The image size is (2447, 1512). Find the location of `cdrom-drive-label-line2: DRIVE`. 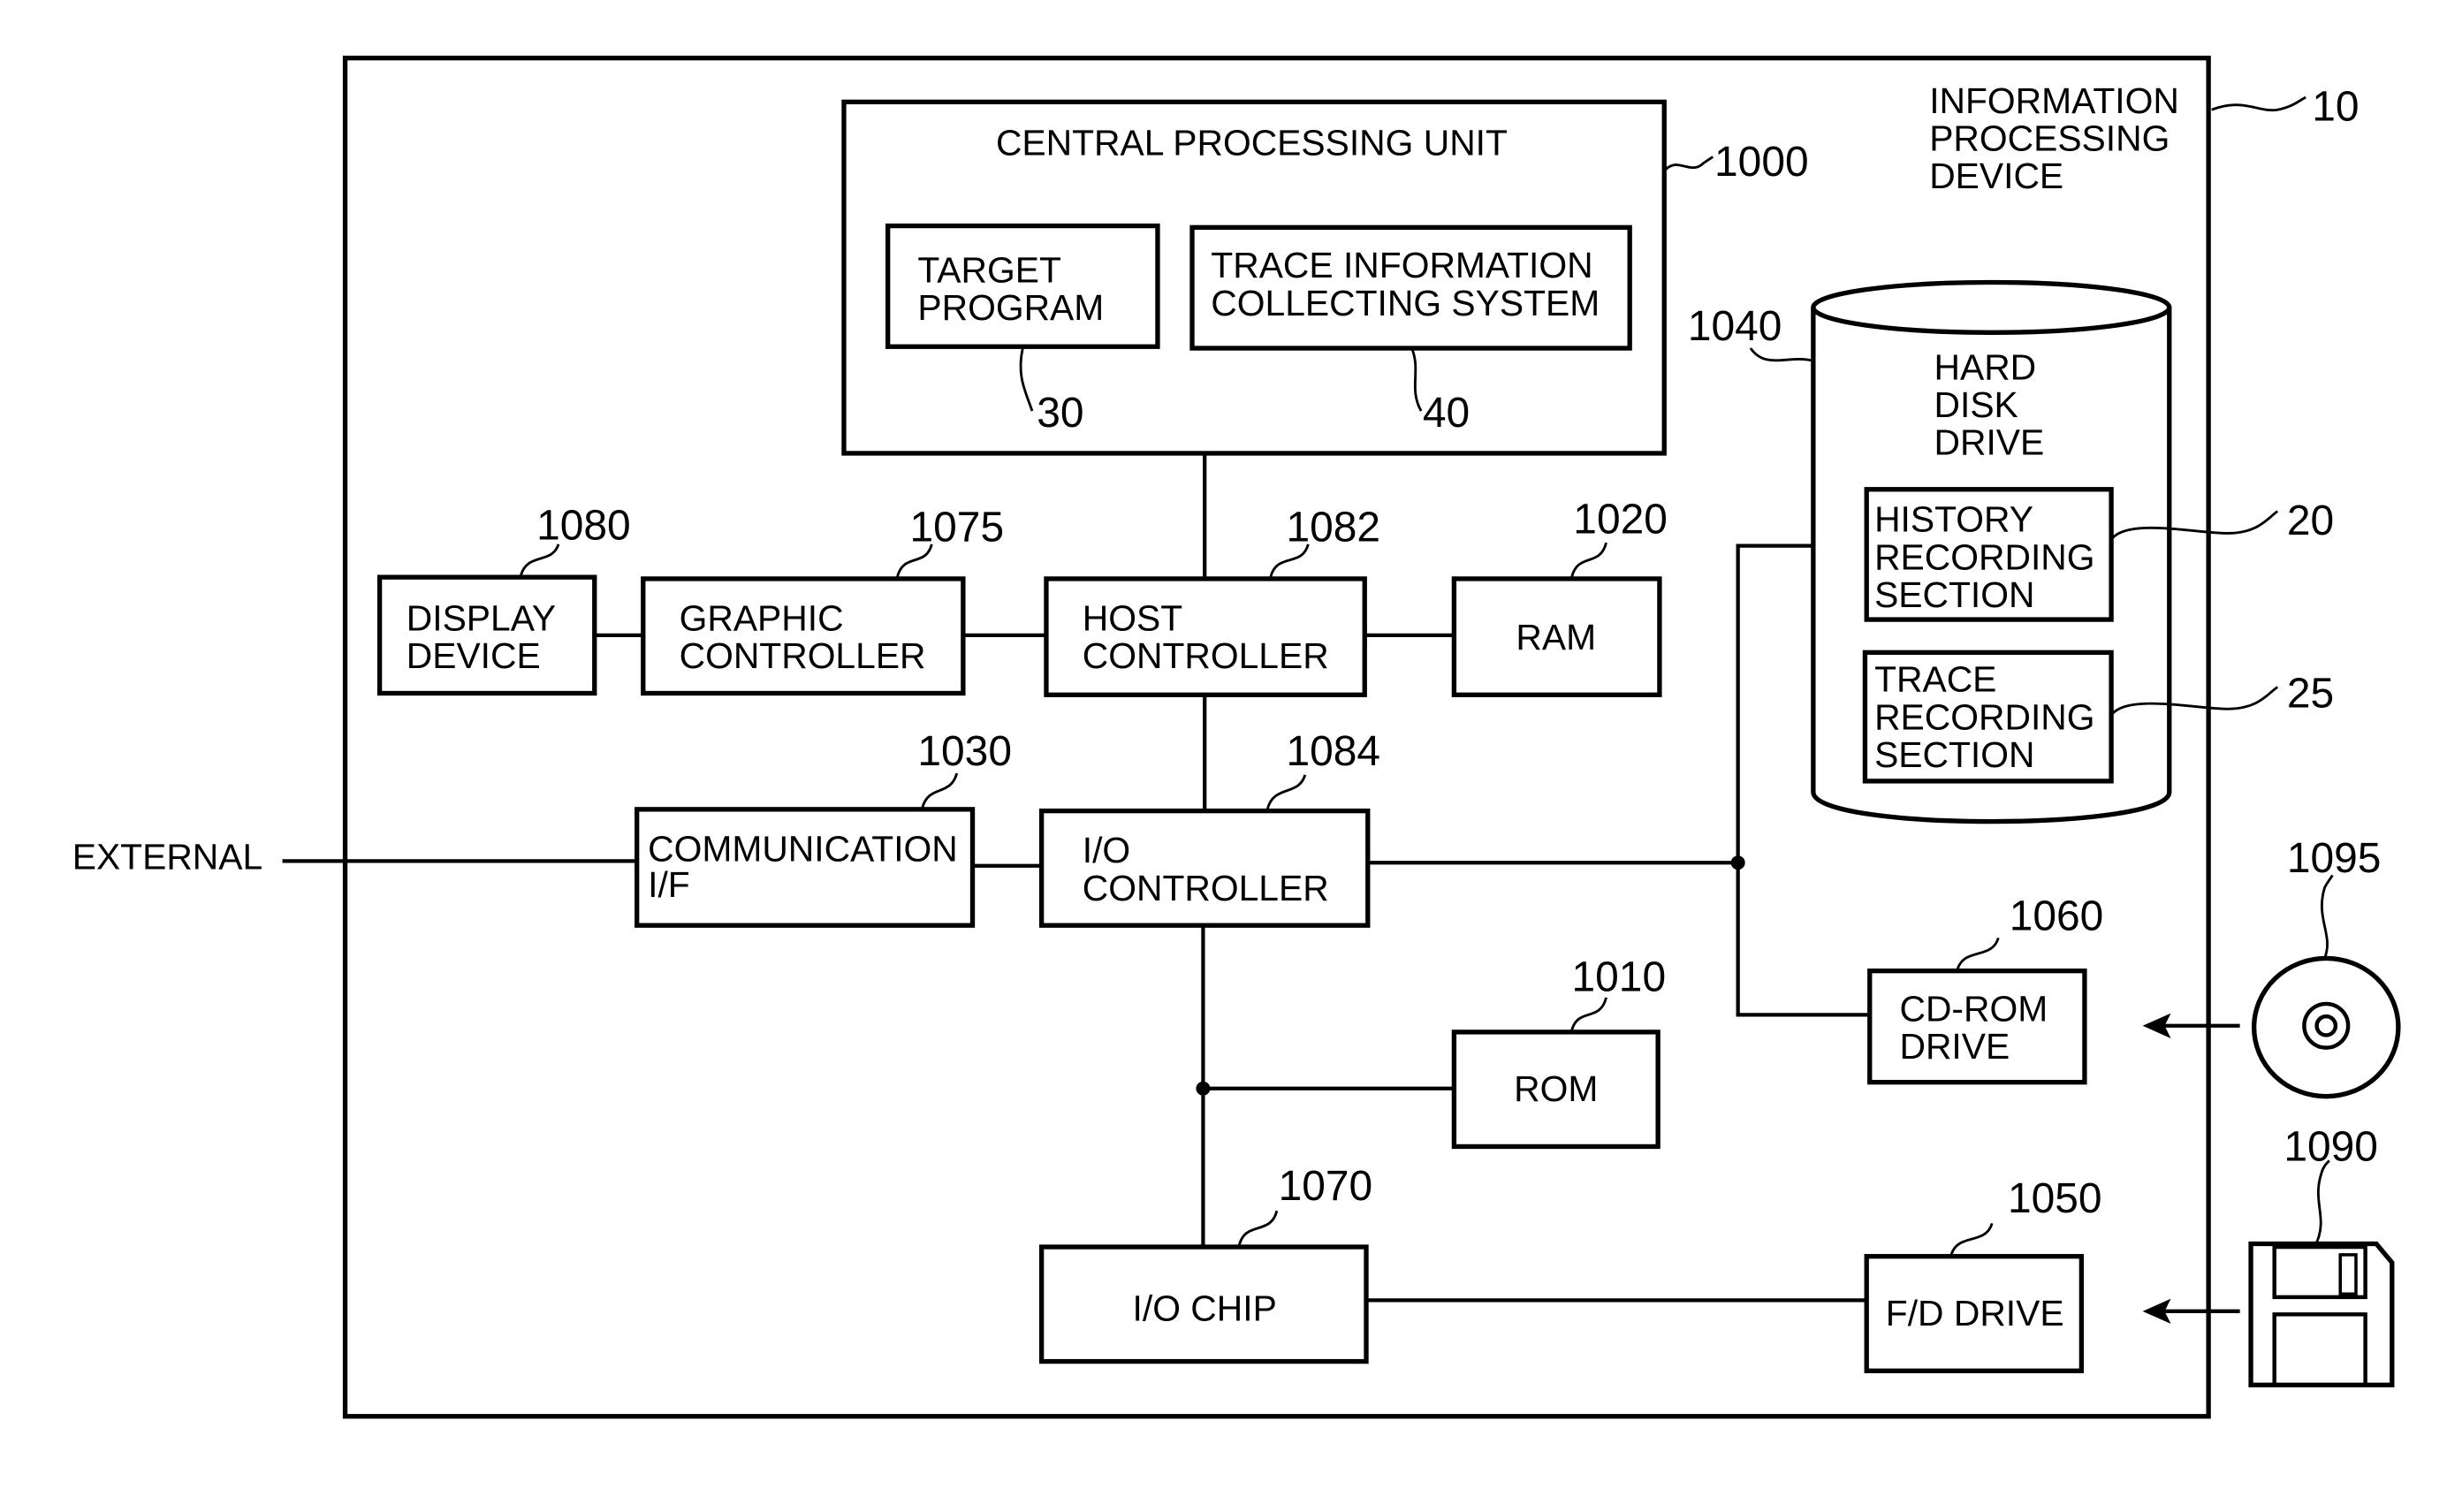

cdrom-drive-label-line2: DRIVE is located at coordinates (1954, 1046).